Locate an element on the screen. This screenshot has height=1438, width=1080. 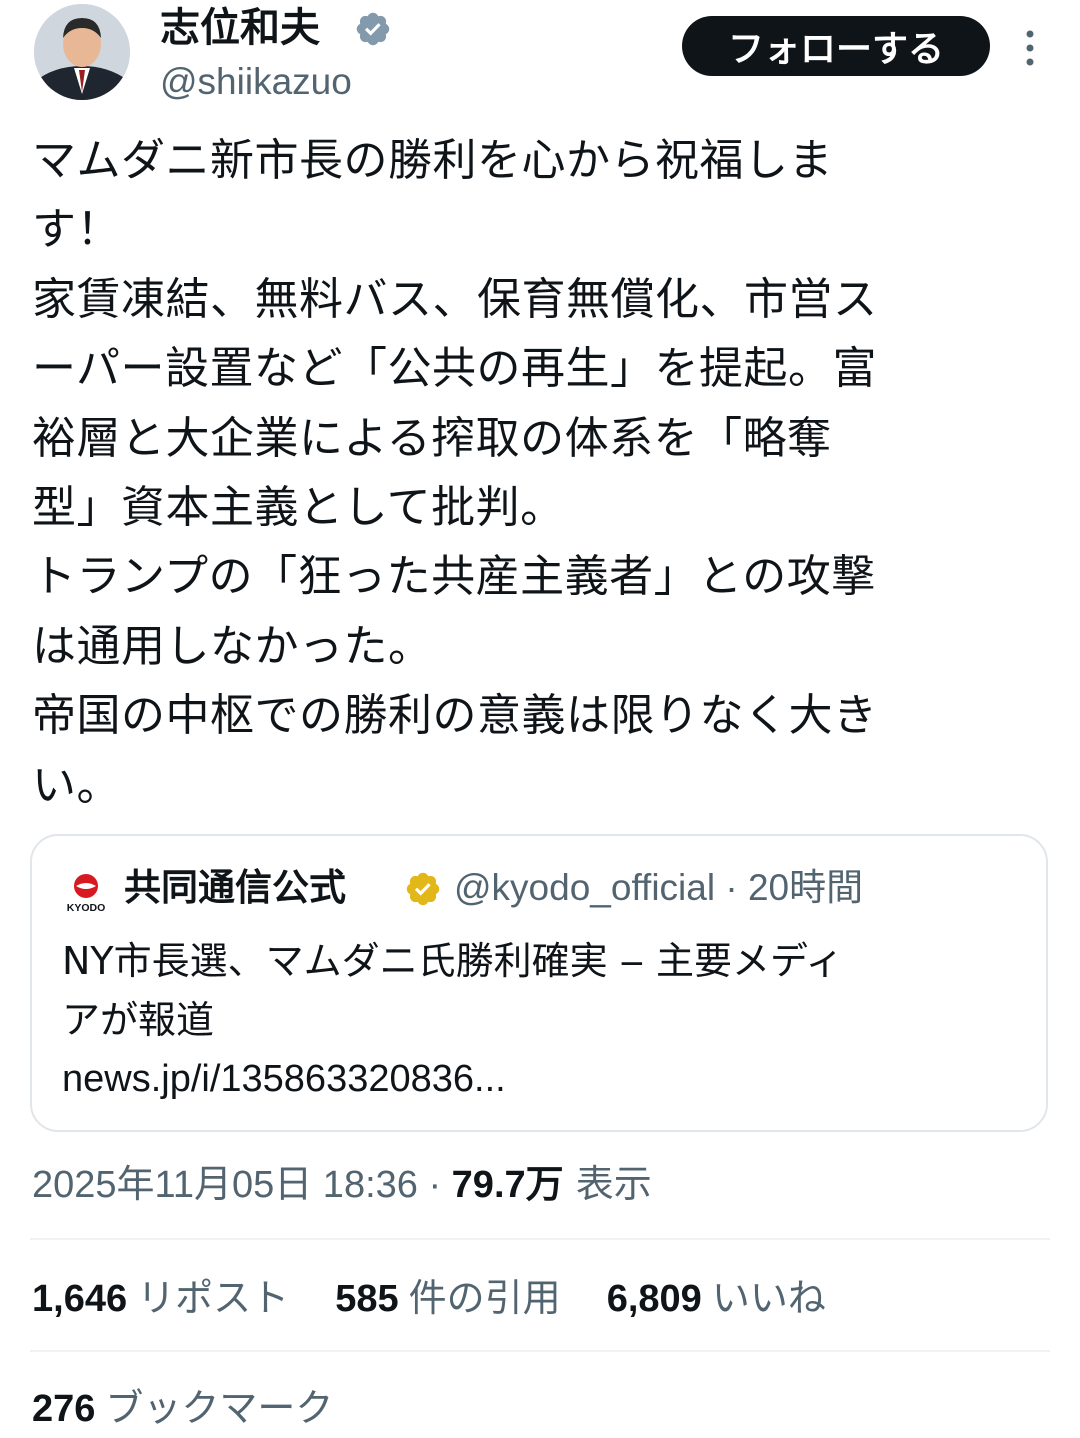
tweet-line: 帝国の中枢での勝利の意義は限りなく大き is located at coordinates (455, 716).